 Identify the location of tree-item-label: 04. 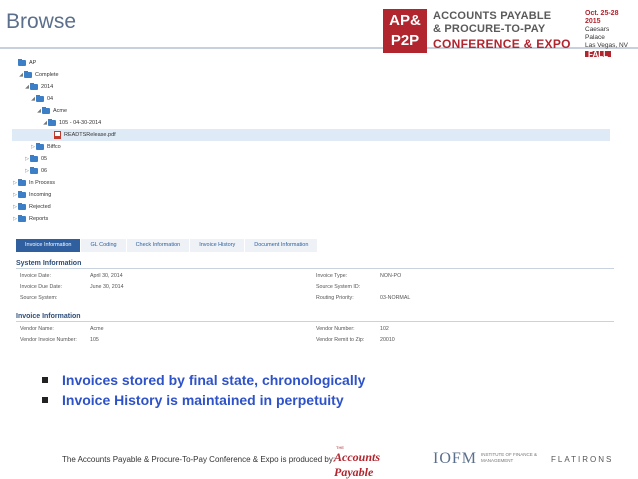
(50, 99).